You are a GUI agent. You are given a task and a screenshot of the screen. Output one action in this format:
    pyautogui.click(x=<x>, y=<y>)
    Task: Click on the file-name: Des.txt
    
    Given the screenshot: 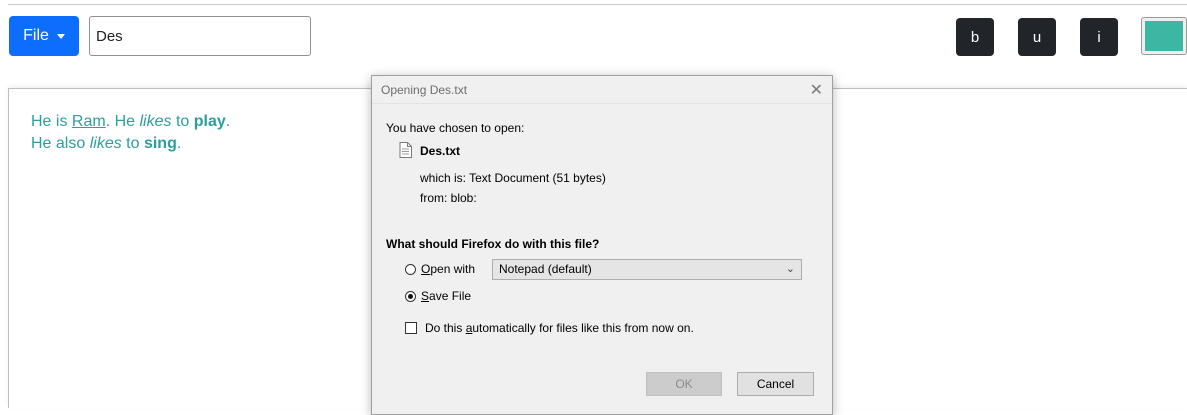 What is the action you would take?
    pyautogui.click(x=440, y=151)
    